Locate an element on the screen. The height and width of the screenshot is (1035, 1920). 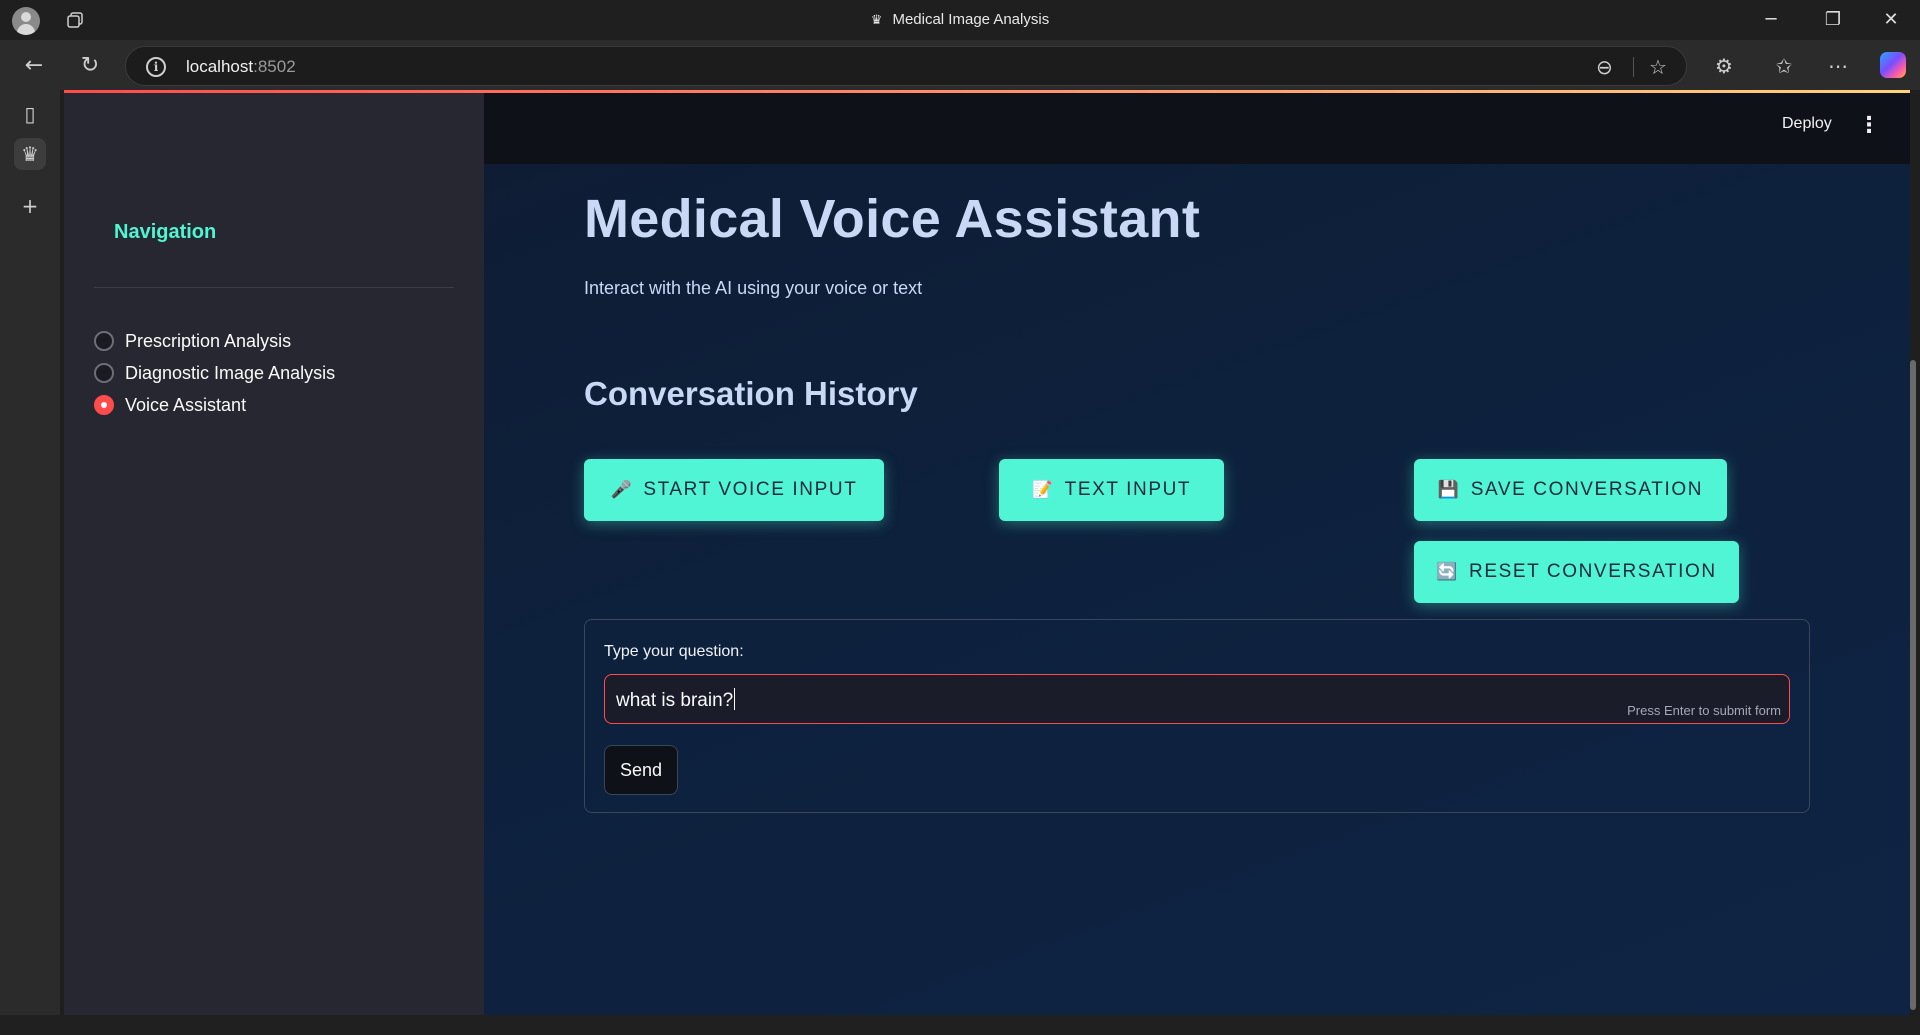
reading-mode-icon: ⊖ is located at coordinates (1604, 67).